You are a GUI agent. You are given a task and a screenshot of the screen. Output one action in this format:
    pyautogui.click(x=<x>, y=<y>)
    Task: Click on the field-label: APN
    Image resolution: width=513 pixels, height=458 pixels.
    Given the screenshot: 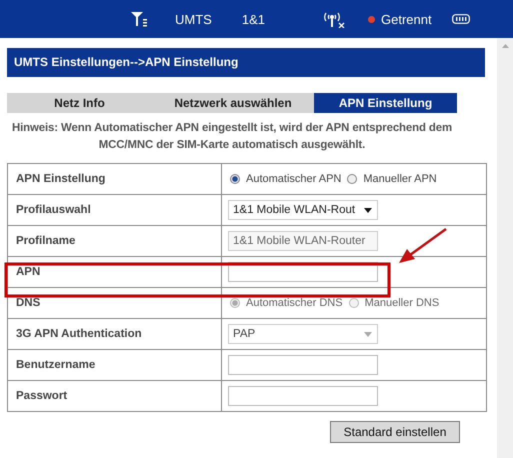 What is the action you would take?
    pyautogui.click(x=28, y=272)
    